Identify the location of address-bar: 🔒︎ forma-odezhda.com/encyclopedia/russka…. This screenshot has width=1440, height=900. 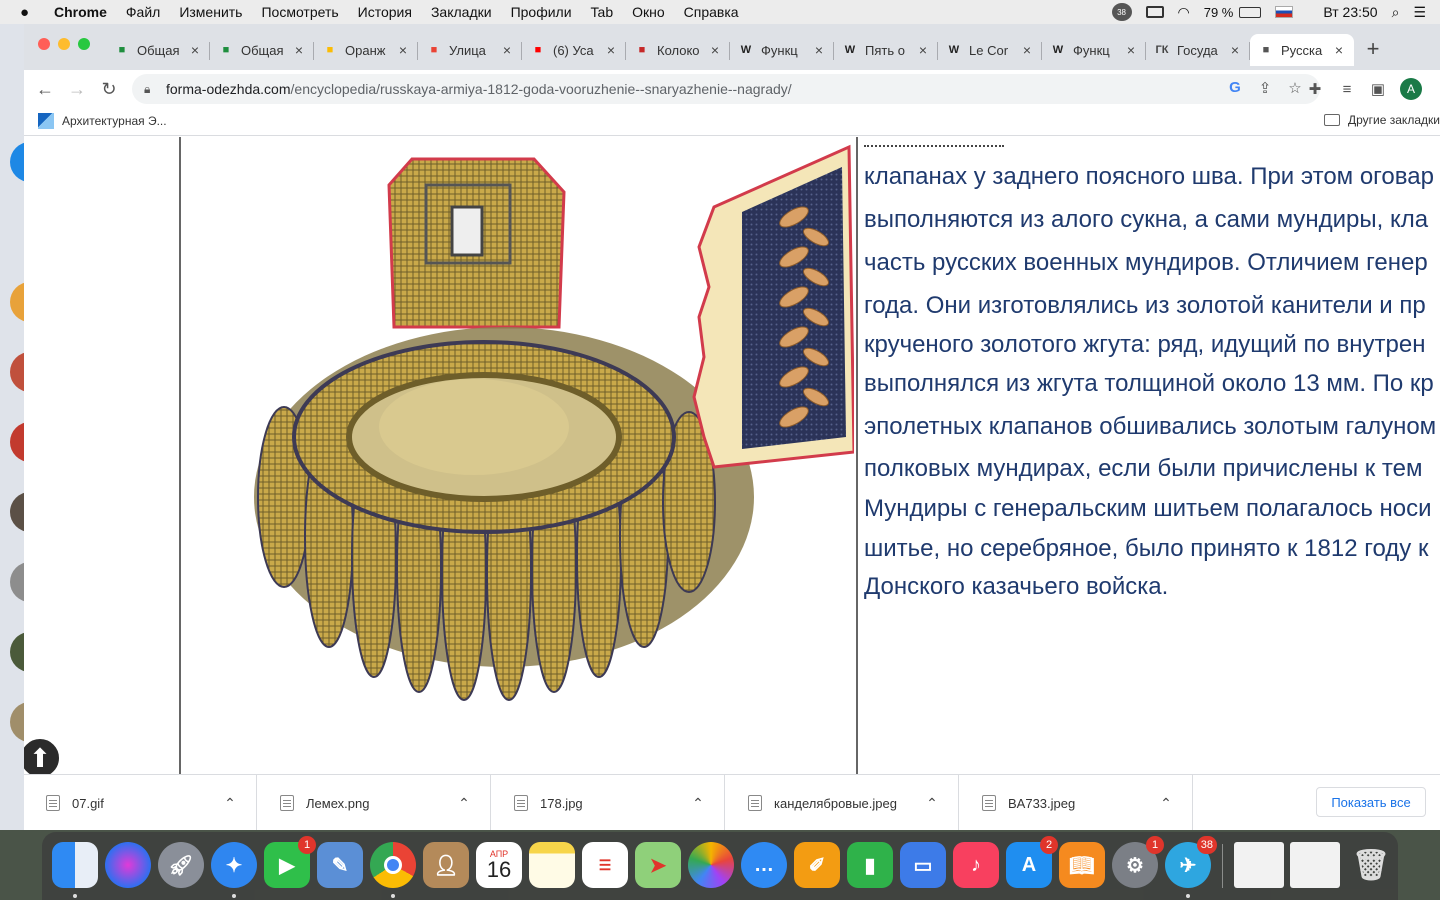
(726, 89).